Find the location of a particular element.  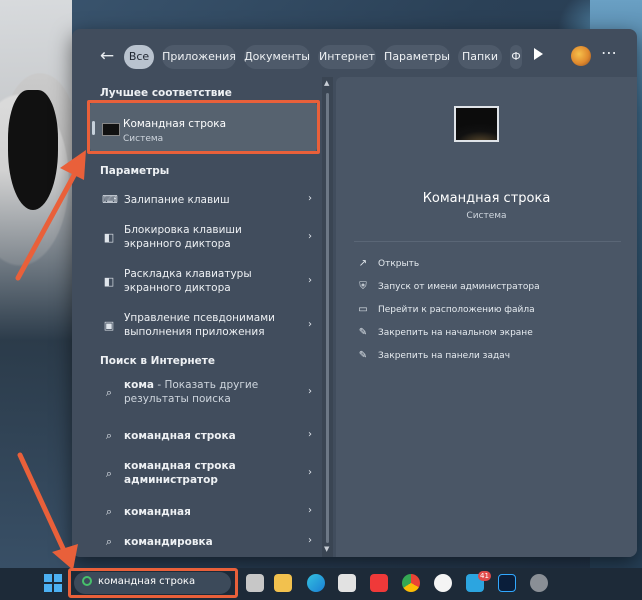

file-explorer-icon is located at coordinates (283, 583).